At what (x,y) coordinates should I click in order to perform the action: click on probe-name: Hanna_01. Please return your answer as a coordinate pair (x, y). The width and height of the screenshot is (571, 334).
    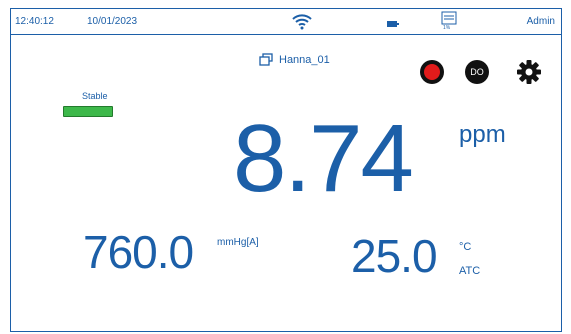
    Looking at the image, I should click on (304, 60).